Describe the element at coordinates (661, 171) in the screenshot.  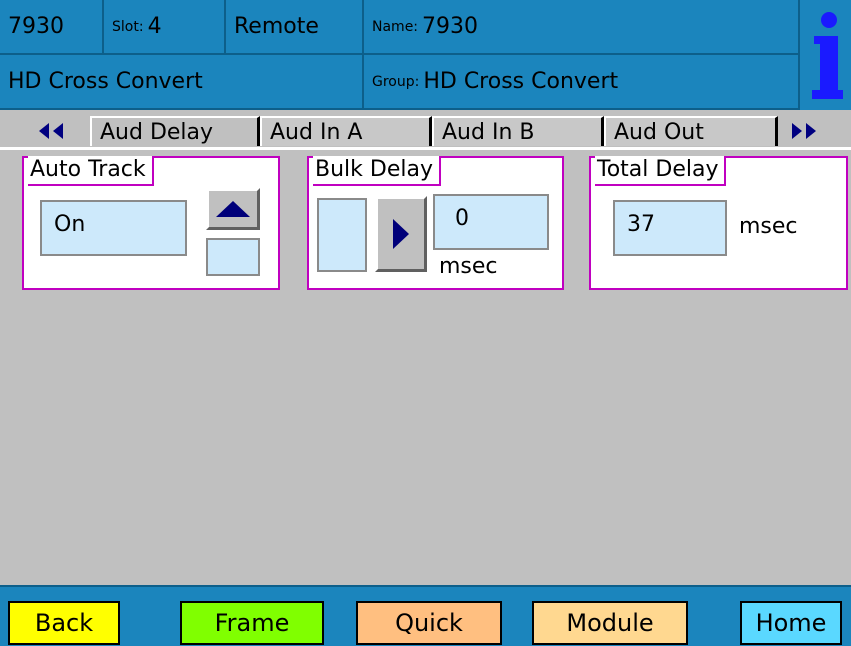
I see `total-delay-title: Total Delay` at that location.